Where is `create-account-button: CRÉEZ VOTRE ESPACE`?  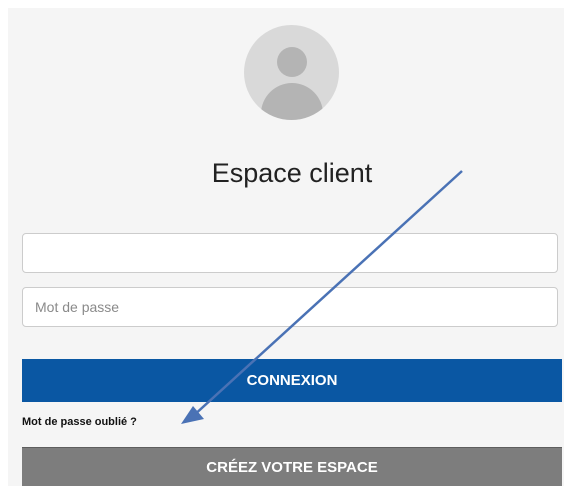
create-account-button: CRÉEZ VOTRE ESPACE is located at coordinates (292, 466).